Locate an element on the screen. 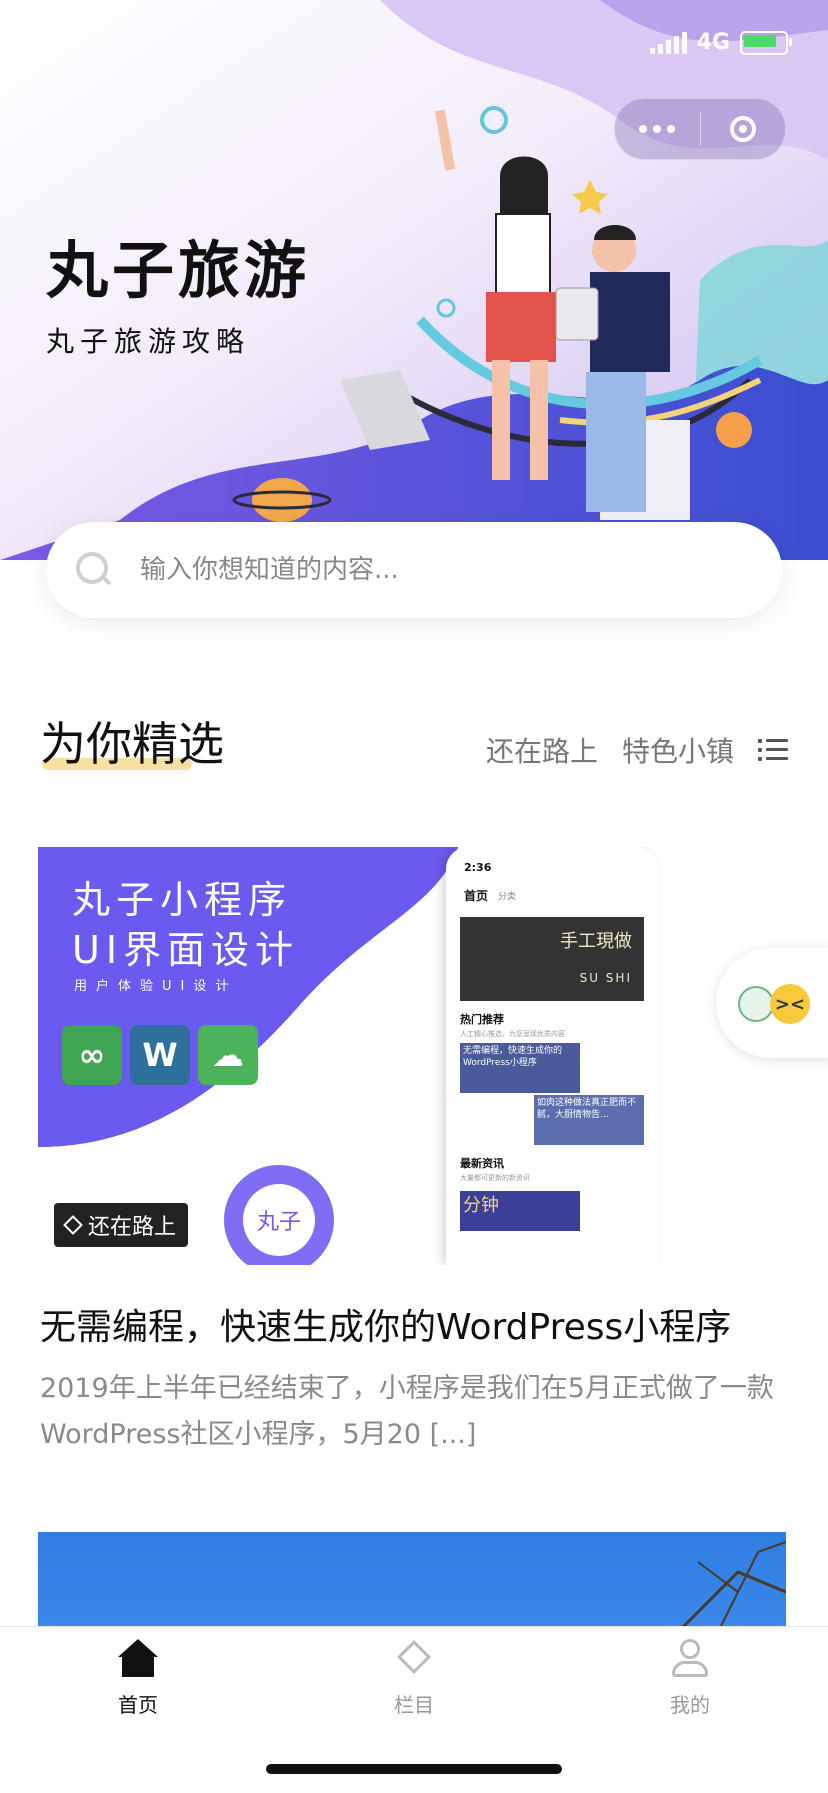 Image resolution: width=828 pixels, height=1793 pixels. battery-icon is located at coordinates (766, 42).